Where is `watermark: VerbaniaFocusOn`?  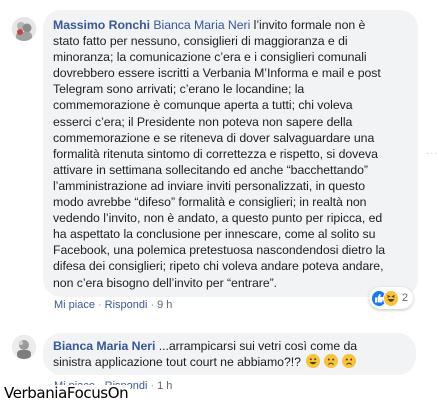 watermark: VerbaniaFocusOn is located at coordinates (66, 393).